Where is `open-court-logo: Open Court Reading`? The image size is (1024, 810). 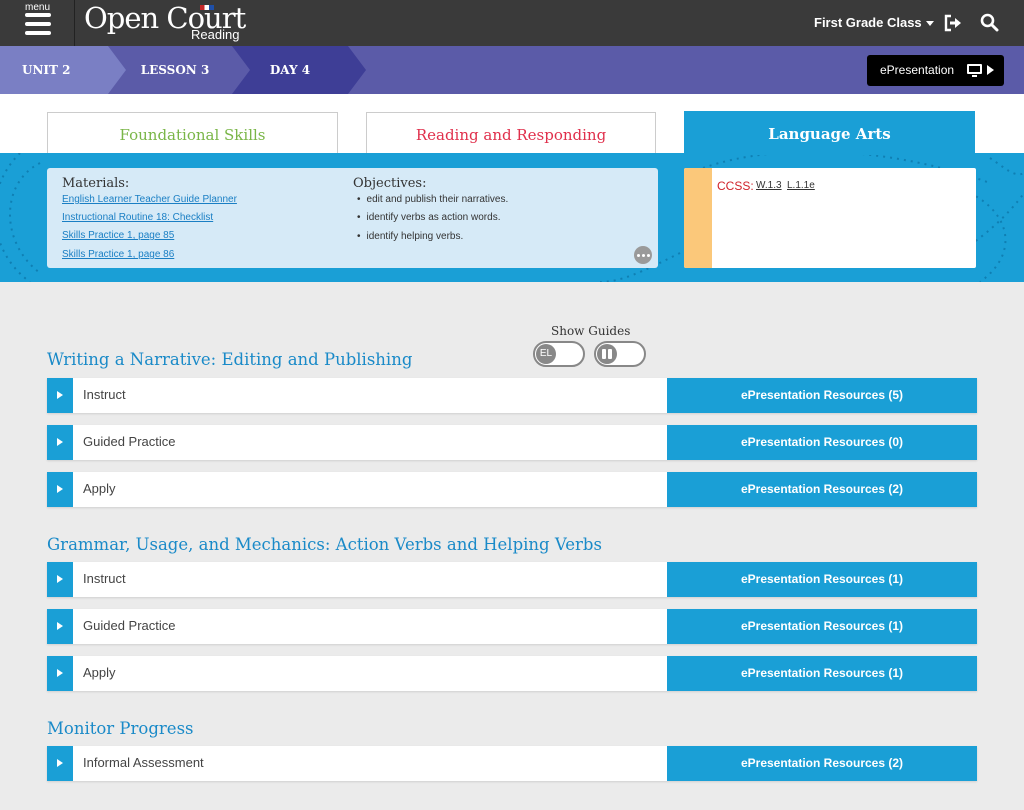 open-court-logo: Open Court Reading is located at coordinates (174, 23).